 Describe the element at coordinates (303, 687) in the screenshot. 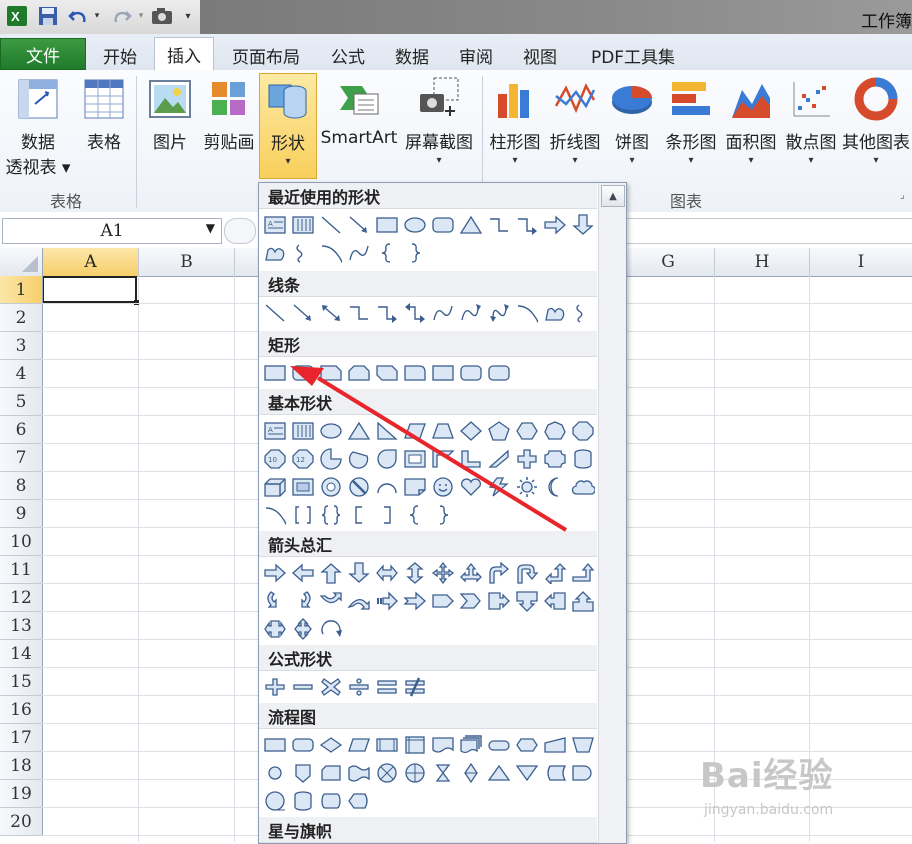

I see `shape-mathMinus-icon` at that location.